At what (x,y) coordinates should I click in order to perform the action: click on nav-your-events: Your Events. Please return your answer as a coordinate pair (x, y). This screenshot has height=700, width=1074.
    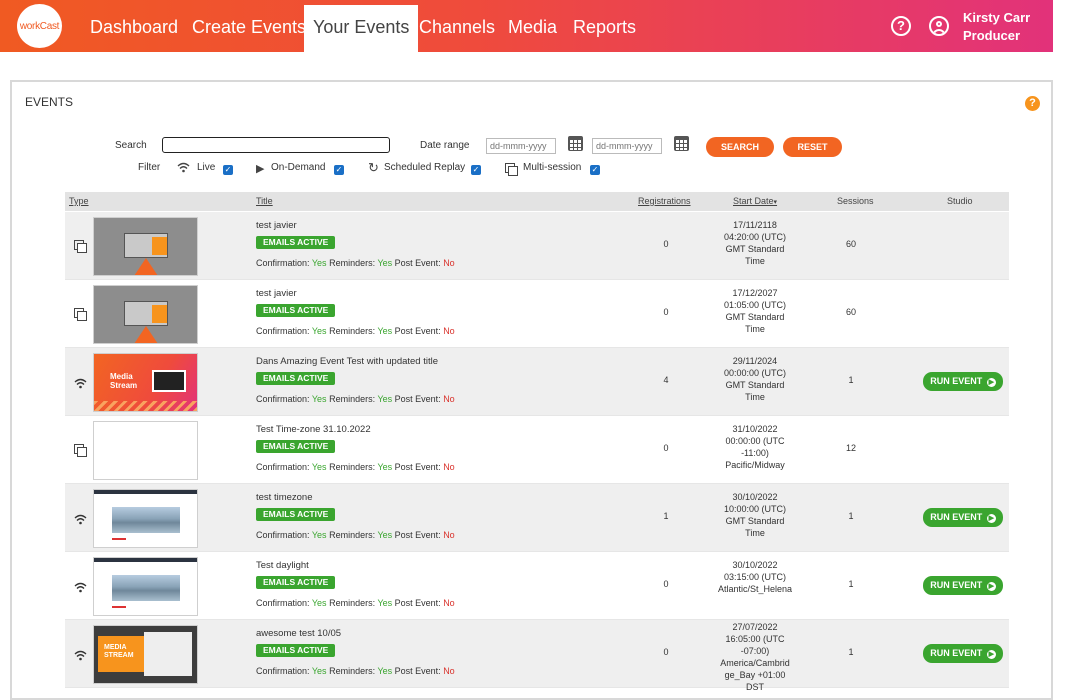
    Looking at the image, I should click on (361, 28).